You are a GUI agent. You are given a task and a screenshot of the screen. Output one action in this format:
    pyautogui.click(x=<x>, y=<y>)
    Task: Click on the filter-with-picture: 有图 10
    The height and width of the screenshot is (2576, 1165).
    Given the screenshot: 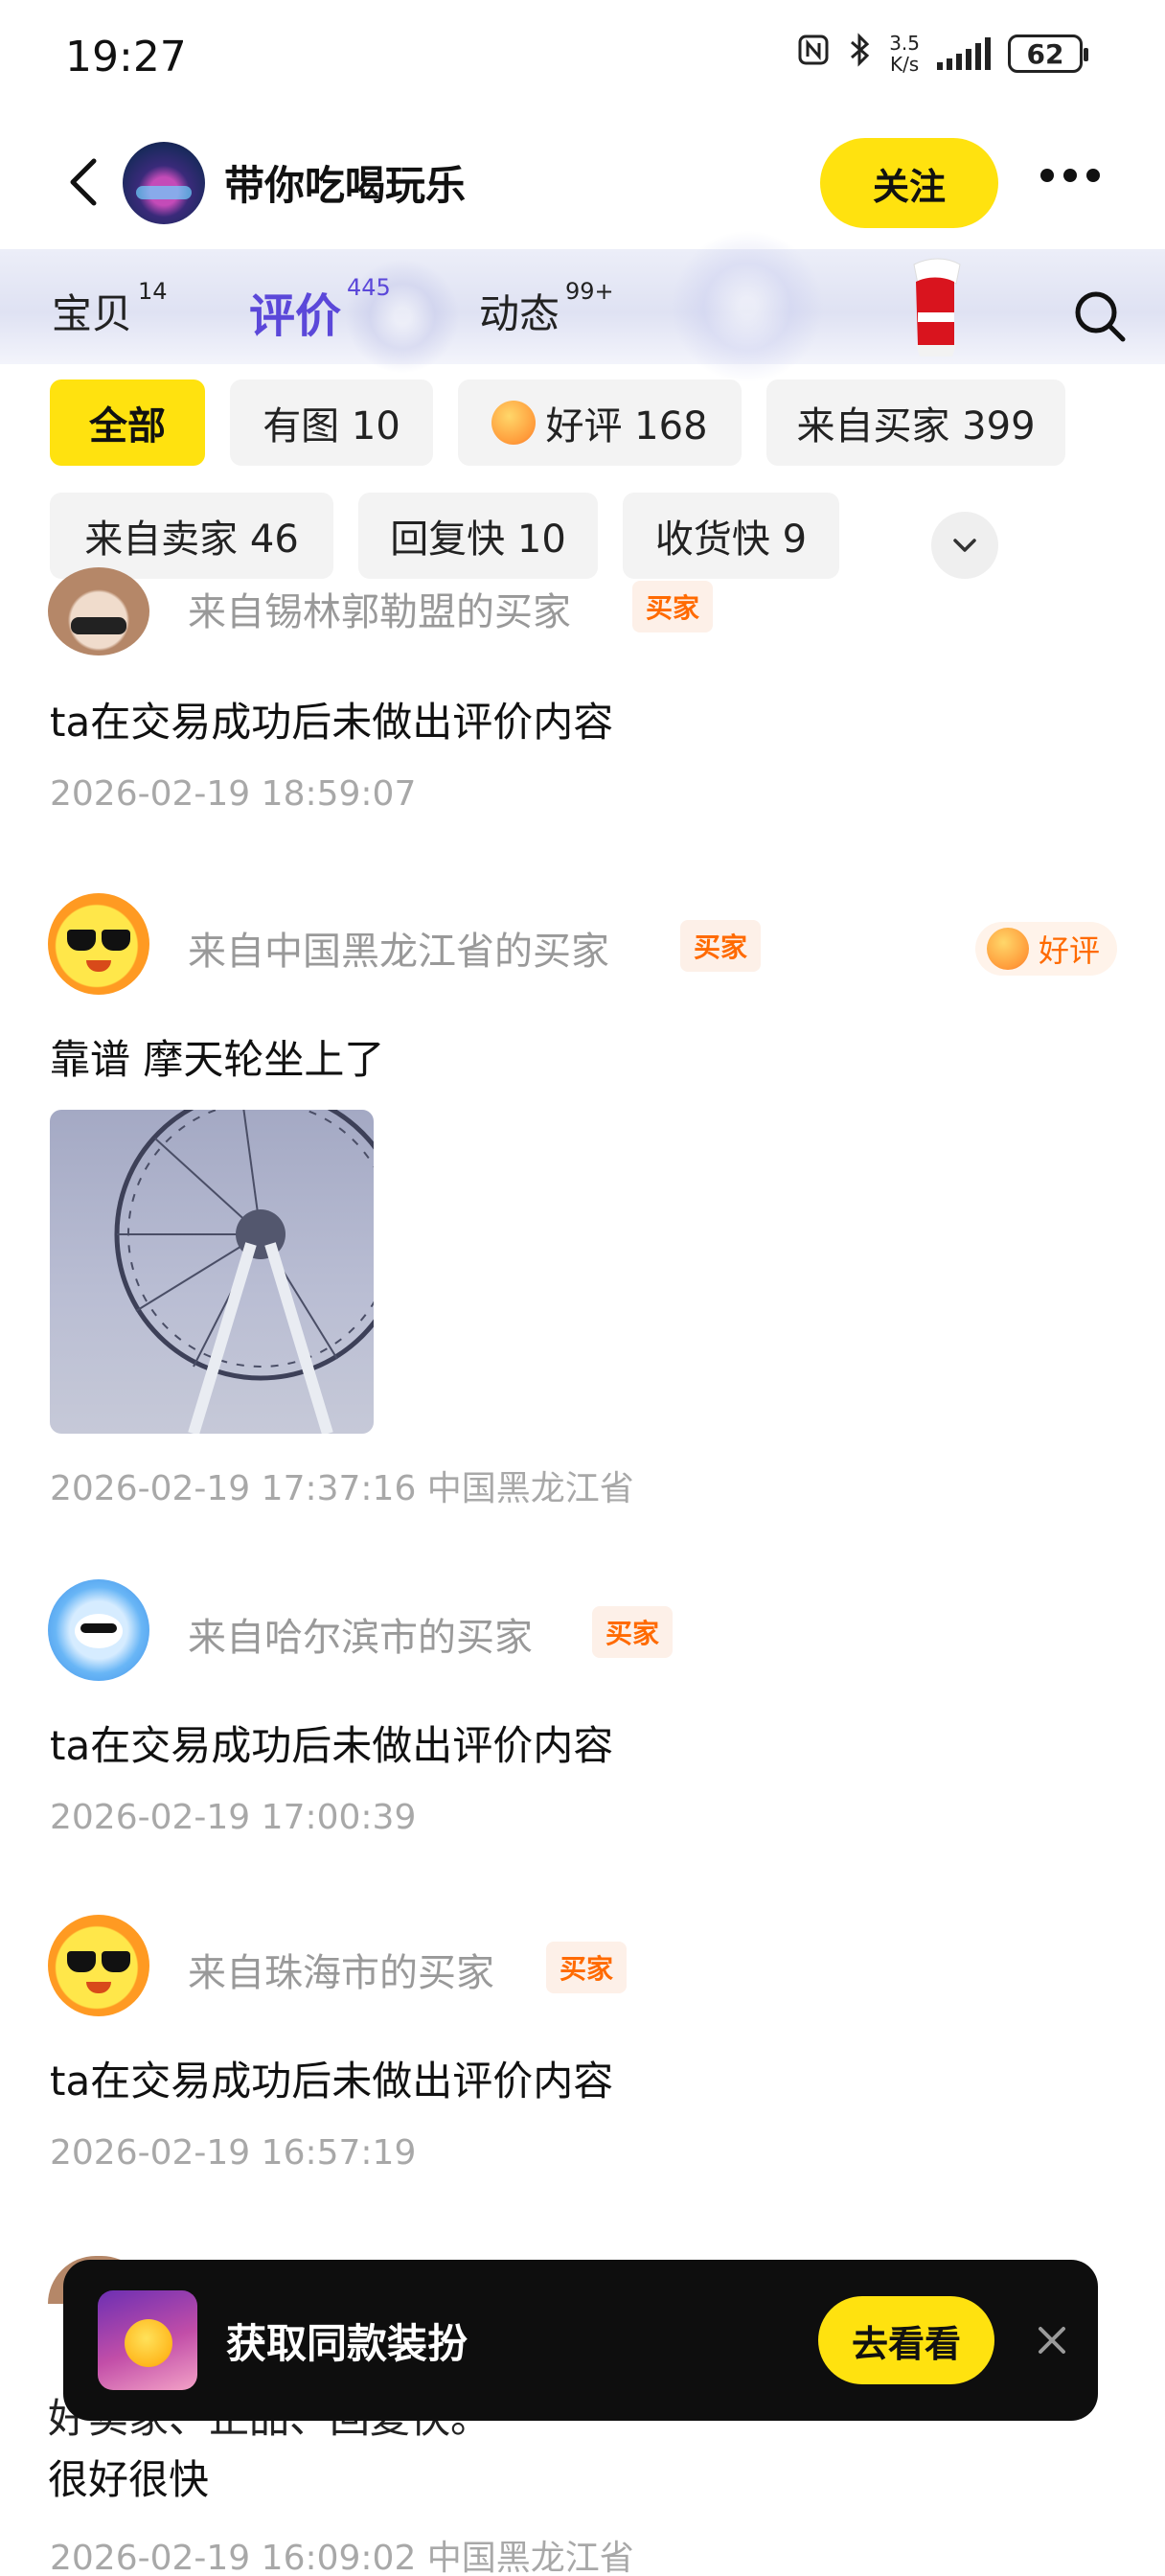 What is the action you would take?
    pyautogui.click(x=332, y=423)
    